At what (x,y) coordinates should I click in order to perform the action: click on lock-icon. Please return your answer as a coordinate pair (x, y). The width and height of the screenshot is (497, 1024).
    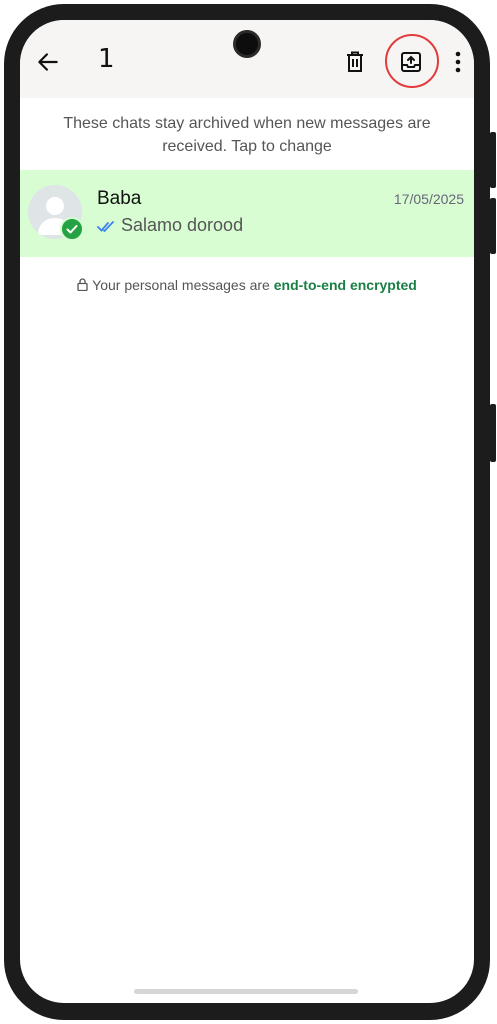
    Looking at the image, I should click on (82, 284).